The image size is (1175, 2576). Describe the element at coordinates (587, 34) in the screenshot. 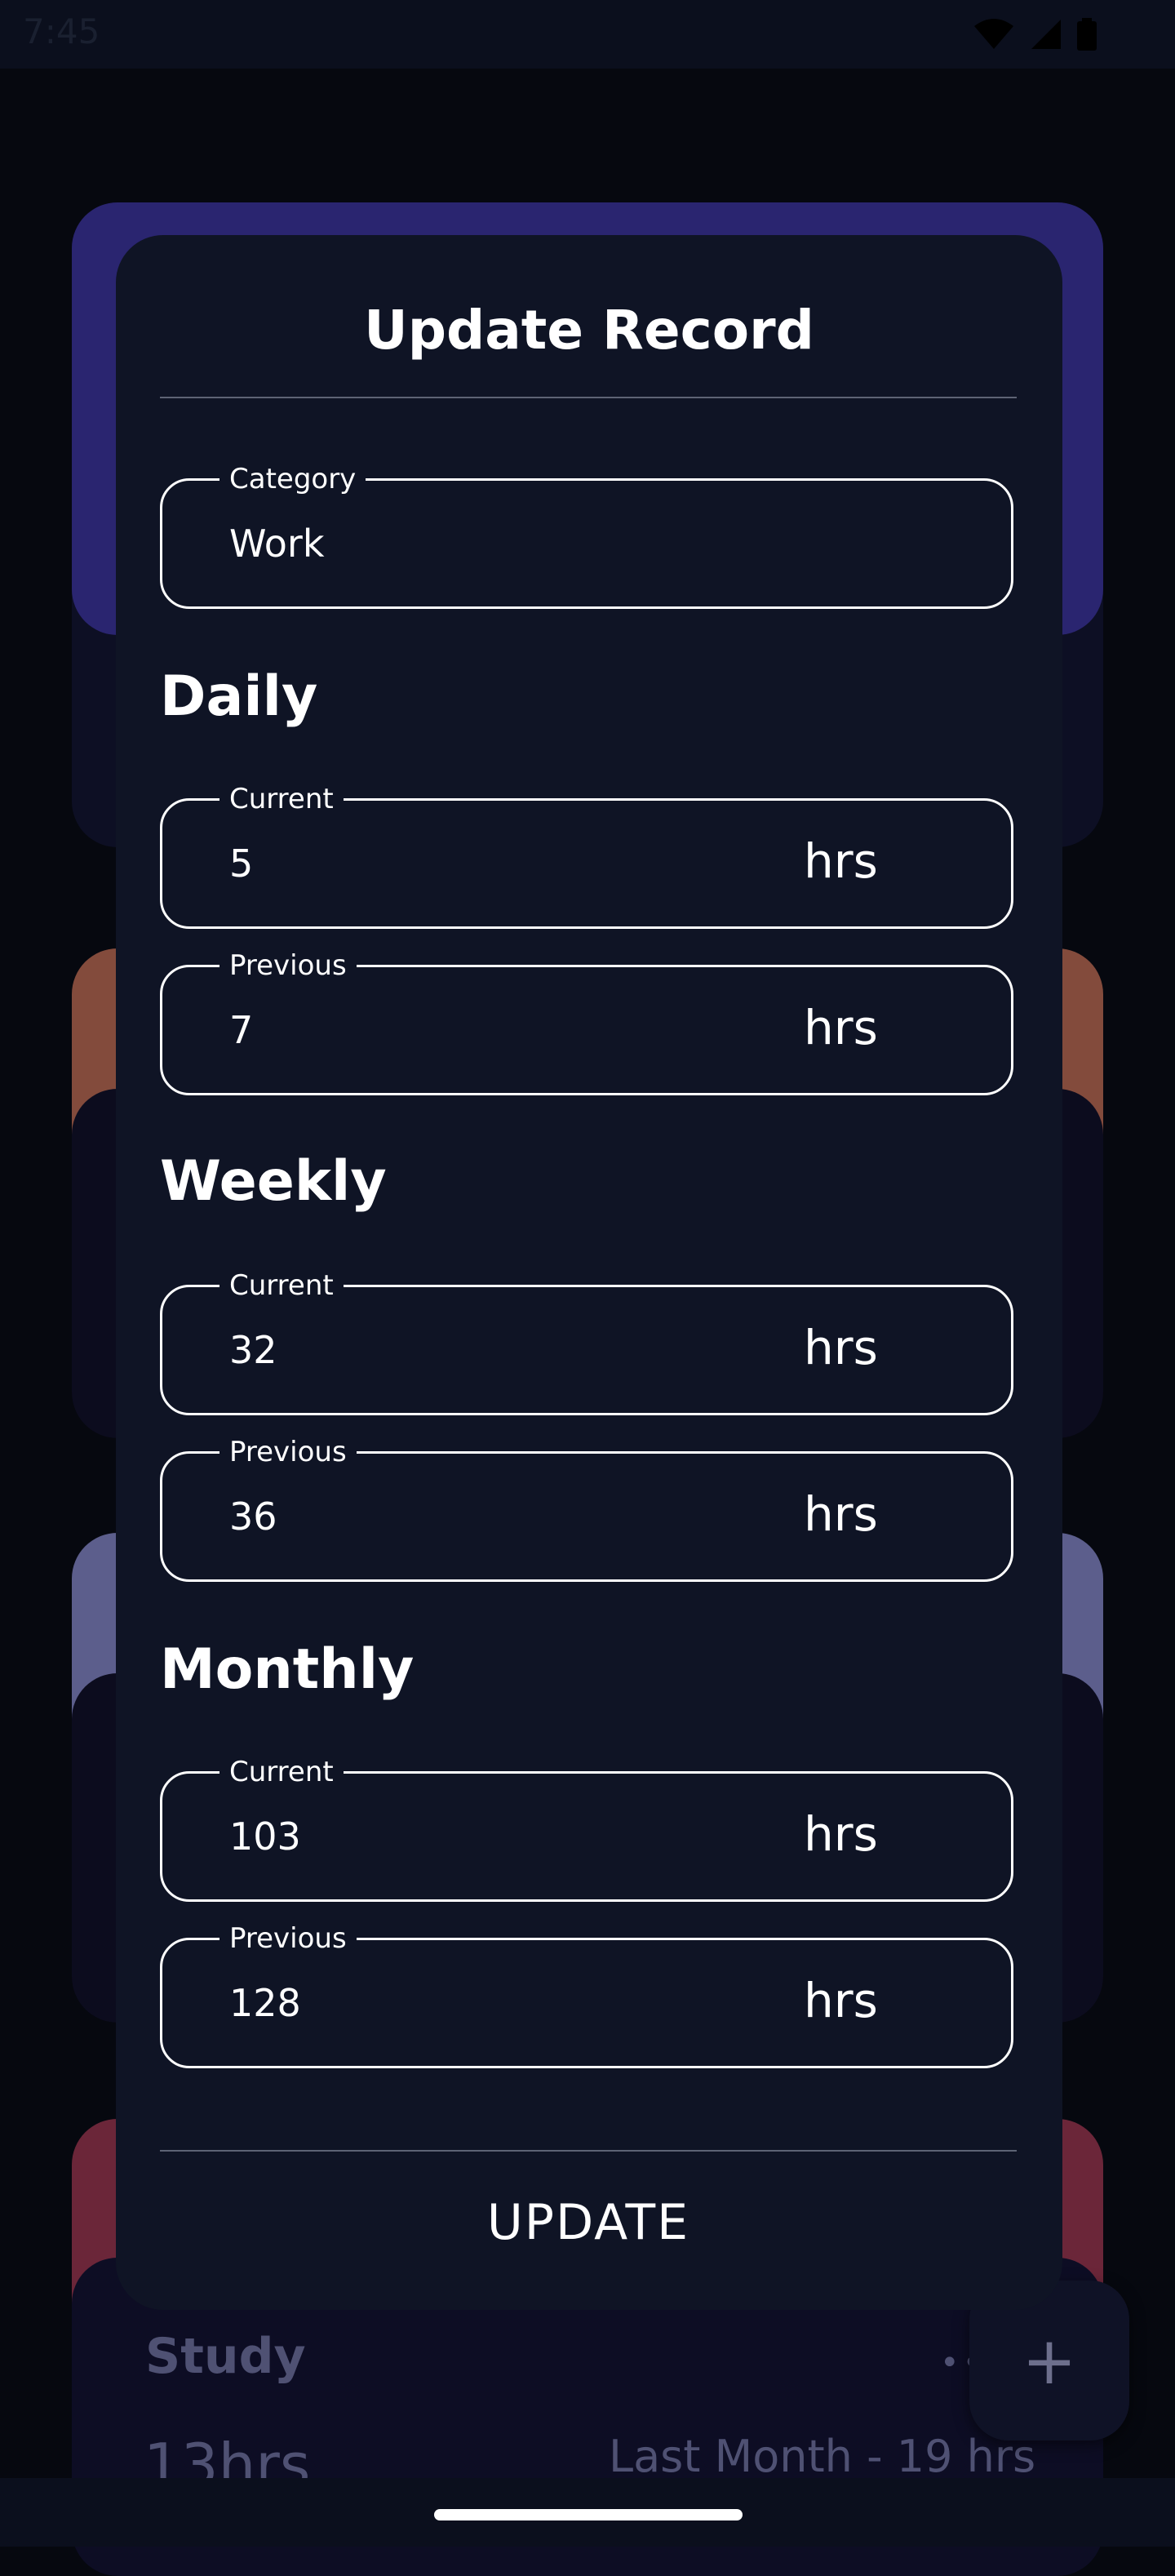

I see `status-bar: 7:45` at that location.